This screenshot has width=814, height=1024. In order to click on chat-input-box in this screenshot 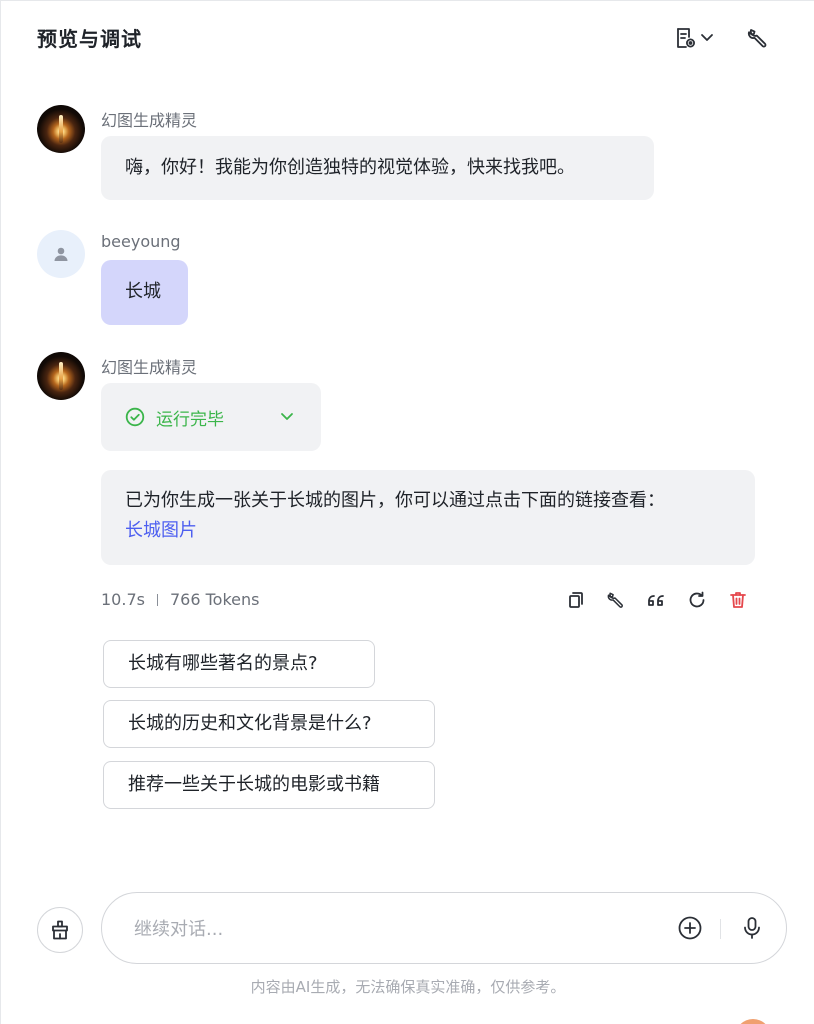, I will do `click(444, 928)`.